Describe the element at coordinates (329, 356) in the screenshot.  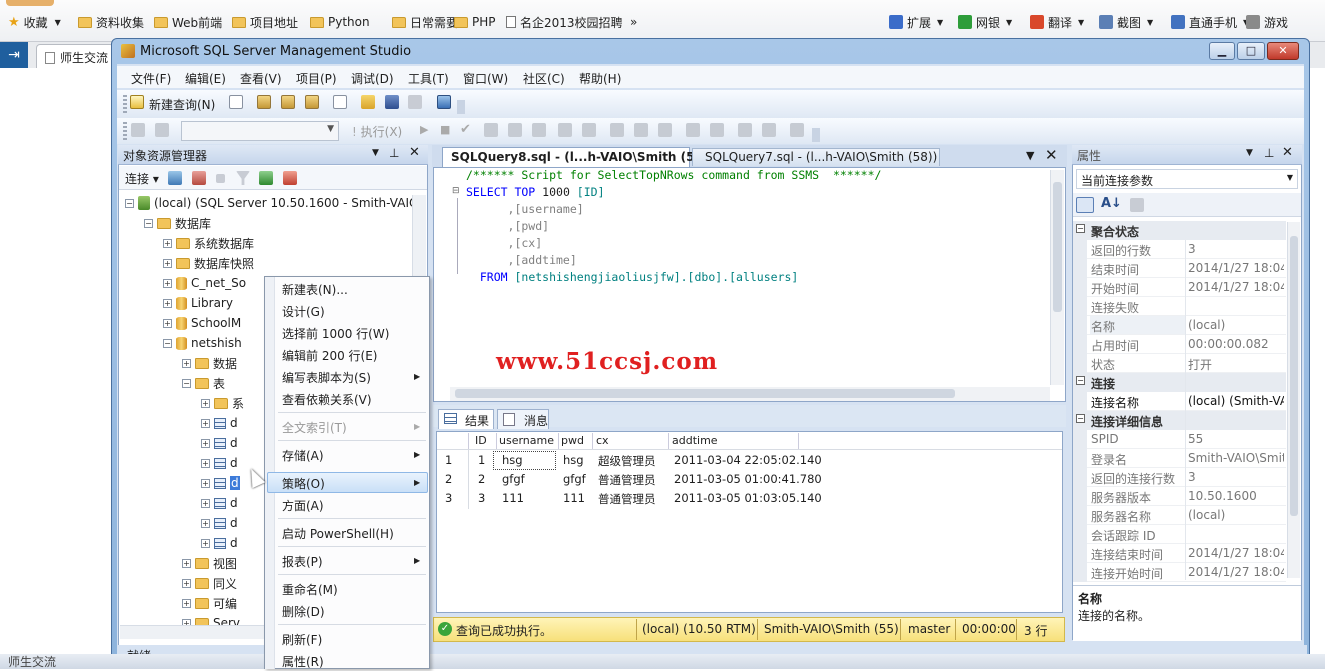
I see `context-menu-item: 编辑前 200 行(E)` at that location.